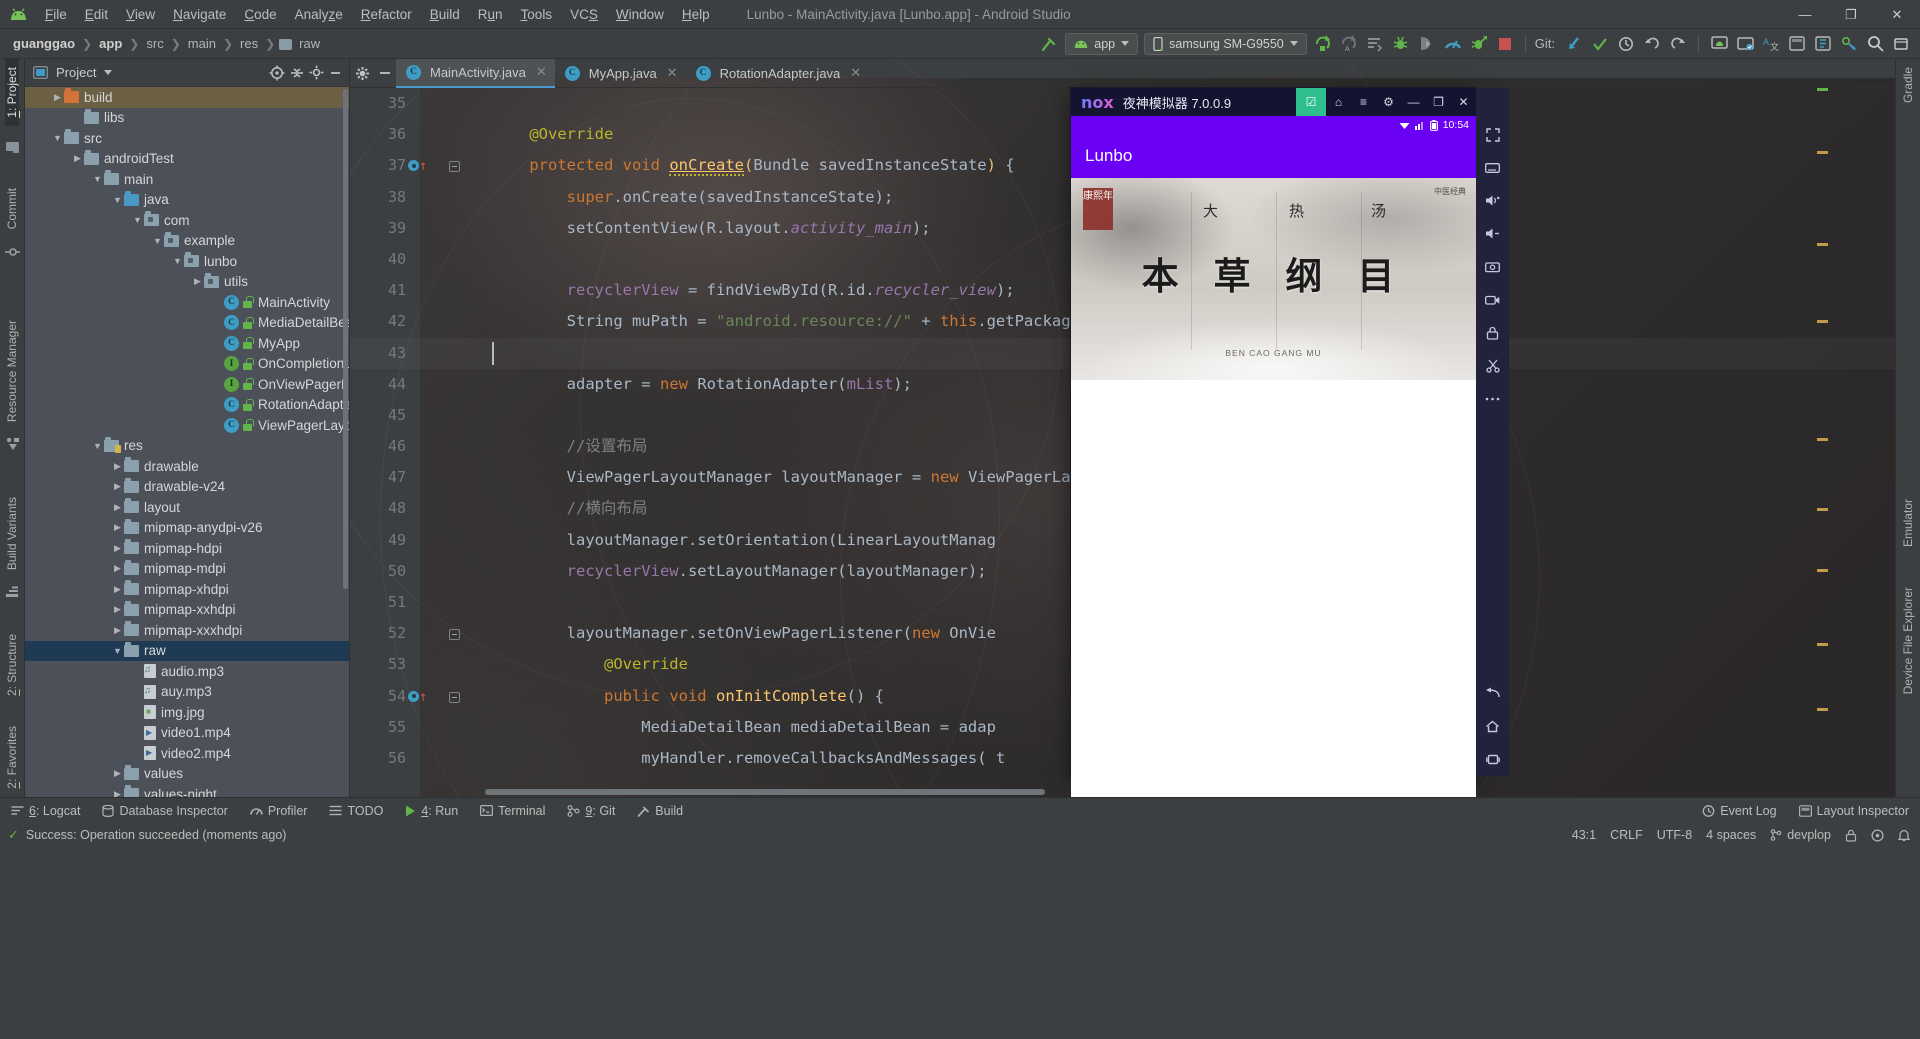 The image size is (1920, 1039). Describe the element at coordinates (187, 384) in the screenshot. I see `tree-node-onviewpagerlistener: I OnViewPagerListener` at that location.